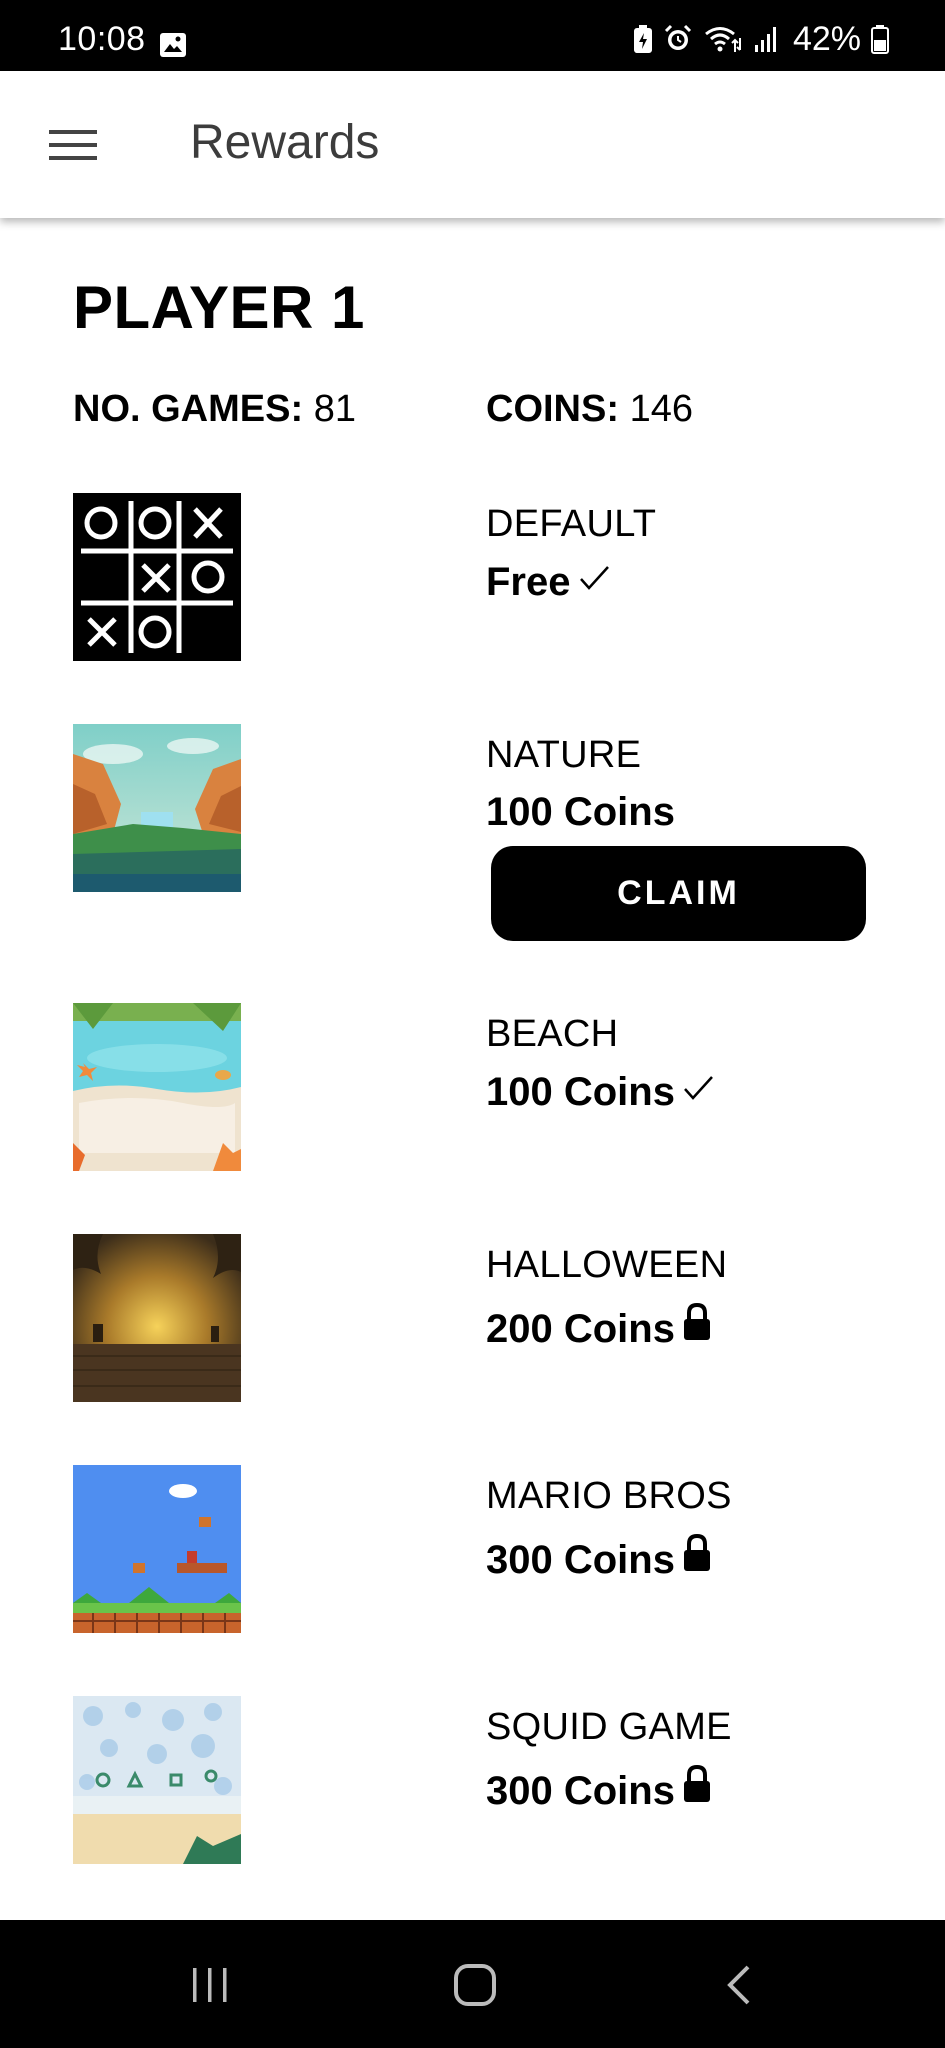  Describe the element at coordinates (472, 1549) in the screenshot. I see `reward-row-mario-bros: MARIO BROS 300 Coins` at that location.